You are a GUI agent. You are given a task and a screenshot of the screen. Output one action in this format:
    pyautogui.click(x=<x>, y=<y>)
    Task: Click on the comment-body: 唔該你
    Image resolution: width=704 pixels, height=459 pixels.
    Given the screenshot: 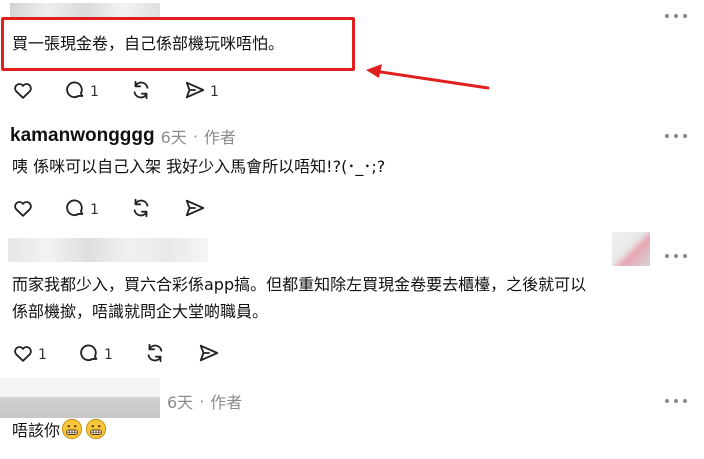 What is the action you would take?
    pyautogui.click(x=59, y=430)
    